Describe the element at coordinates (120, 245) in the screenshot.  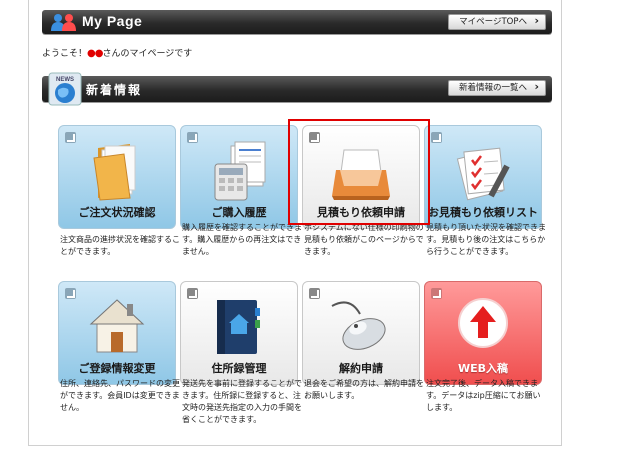
I see `menu-description: 注文商品の進捗状況を確認することができます。` at that location.